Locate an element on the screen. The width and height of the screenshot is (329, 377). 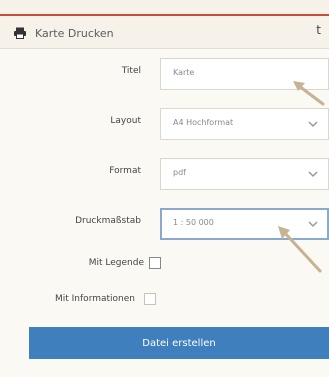
dialog-title: Karte Drucken is located at coordinates (74, 33).